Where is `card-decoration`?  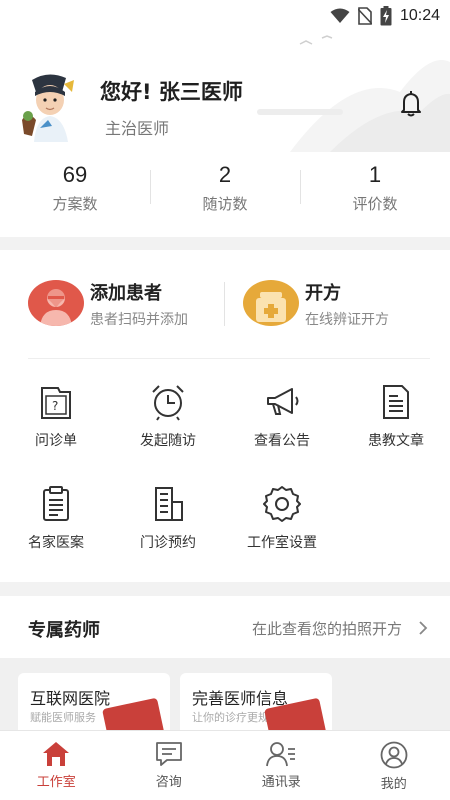
card-decoration is located at coordinates (134, 713).